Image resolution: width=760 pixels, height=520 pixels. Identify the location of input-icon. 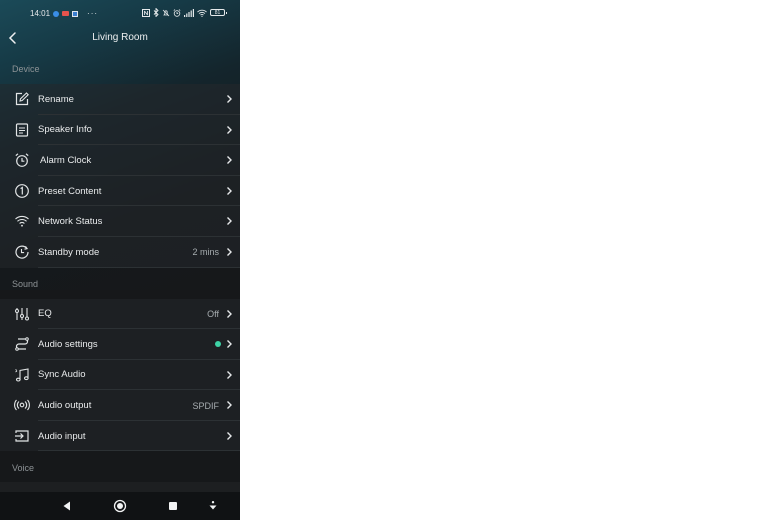
(22, 436).